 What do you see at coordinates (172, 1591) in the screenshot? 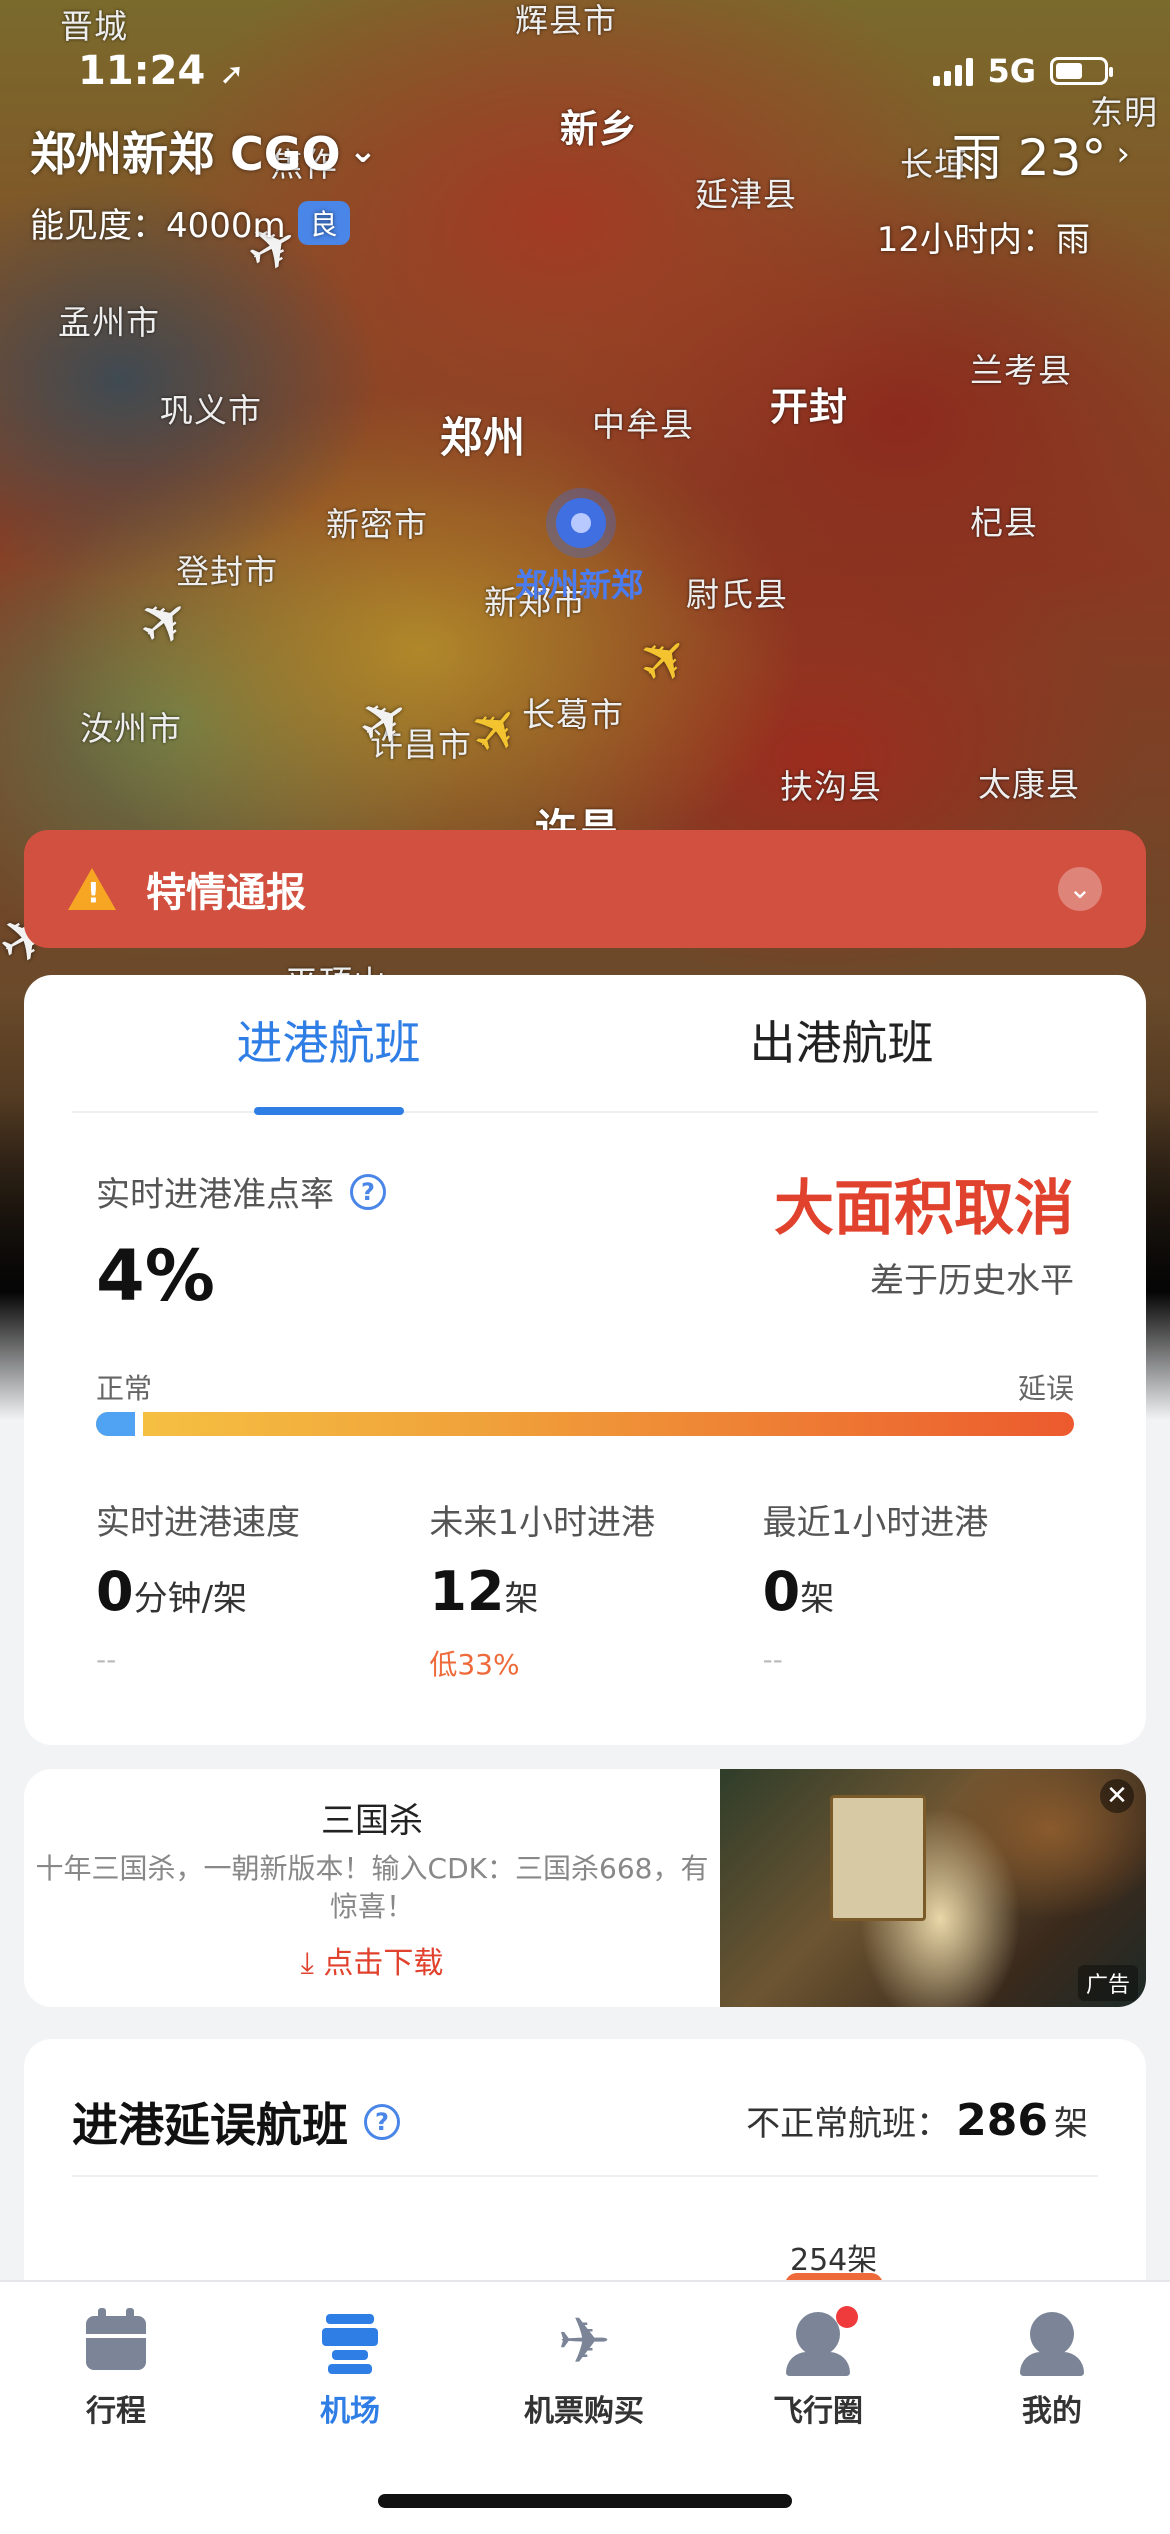
I see `stat-value: 0分钟/架` at bounding box center [172, 1591].